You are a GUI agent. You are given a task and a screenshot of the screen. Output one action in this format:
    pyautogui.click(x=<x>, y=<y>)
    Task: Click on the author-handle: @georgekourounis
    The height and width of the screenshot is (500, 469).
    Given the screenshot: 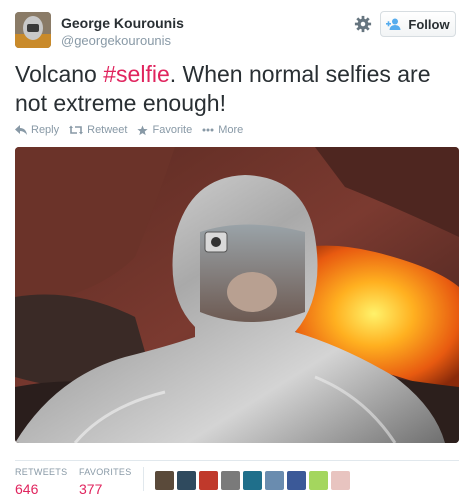 What is the action you would take?
    pyautogui.click(x=116, y=40)
    